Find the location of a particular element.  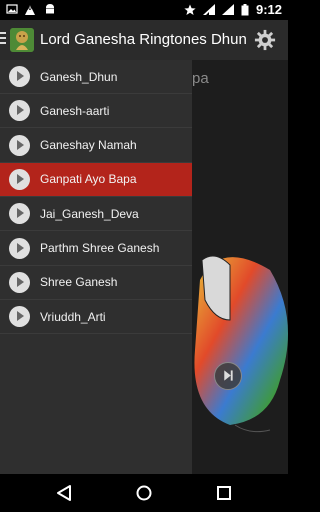

settings-gear-icon is located at coordinates (265, 40).